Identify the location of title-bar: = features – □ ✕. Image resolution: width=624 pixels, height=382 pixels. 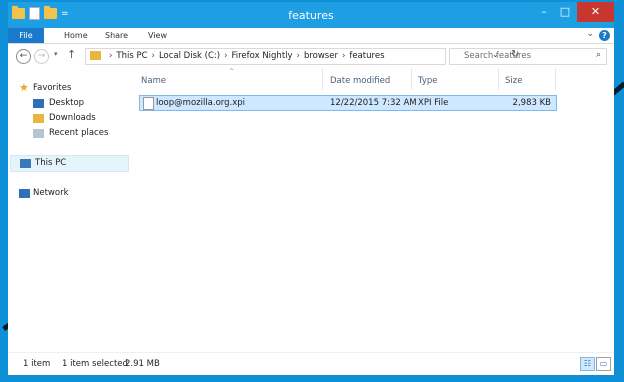
(311, 15).